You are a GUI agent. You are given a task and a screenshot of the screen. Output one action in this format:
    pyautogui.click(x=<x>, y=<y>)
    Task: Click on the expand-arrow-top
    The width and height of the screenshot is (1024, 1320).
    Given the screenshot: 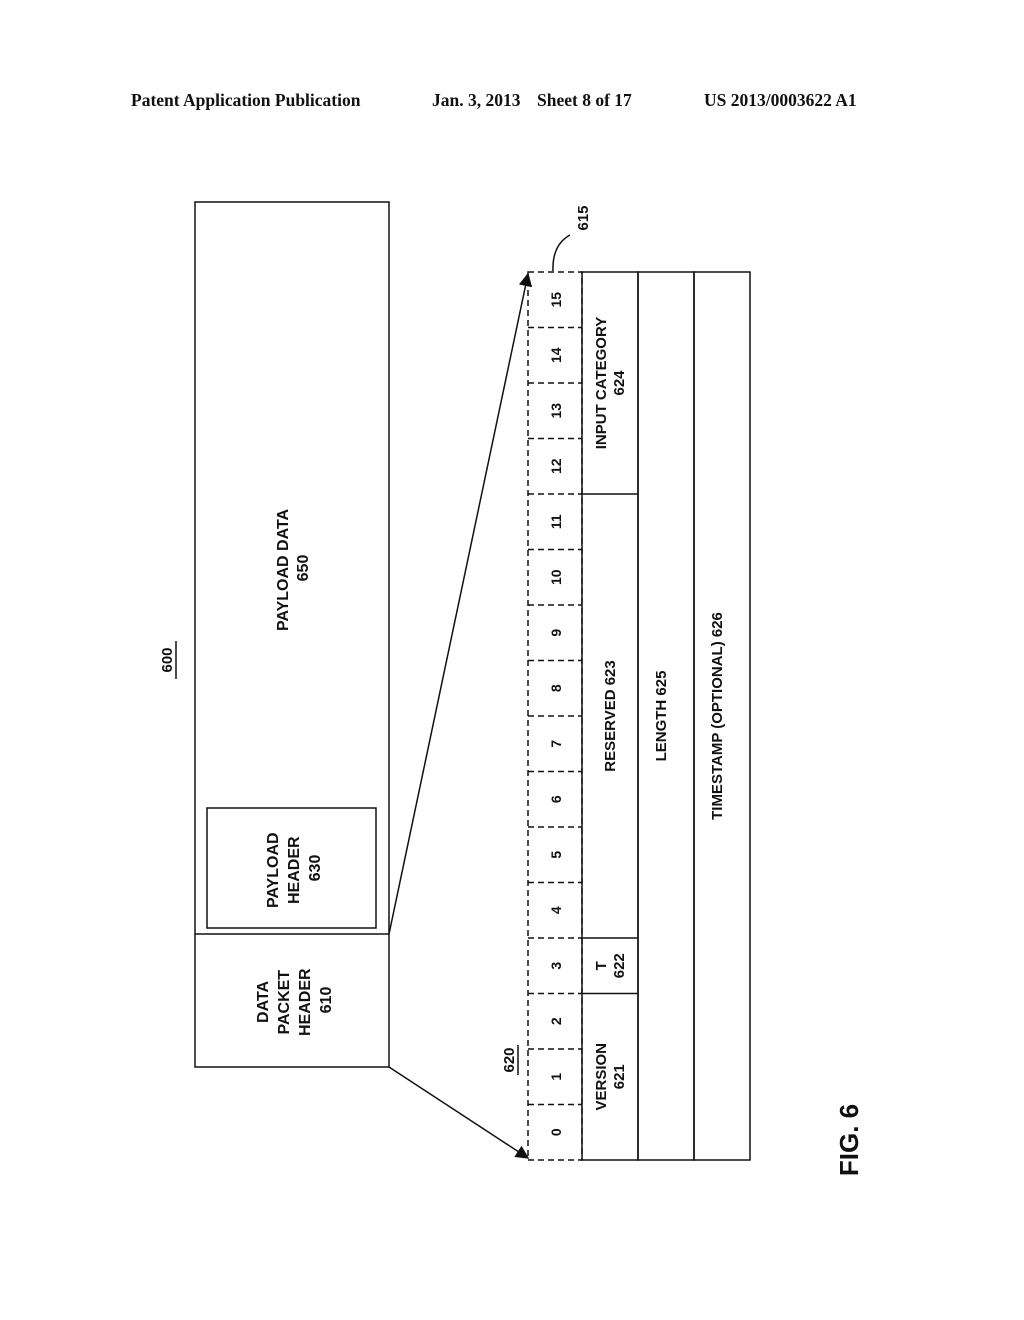 What is the action you would take?
    pyautogui.click(x=460, y=603)
    